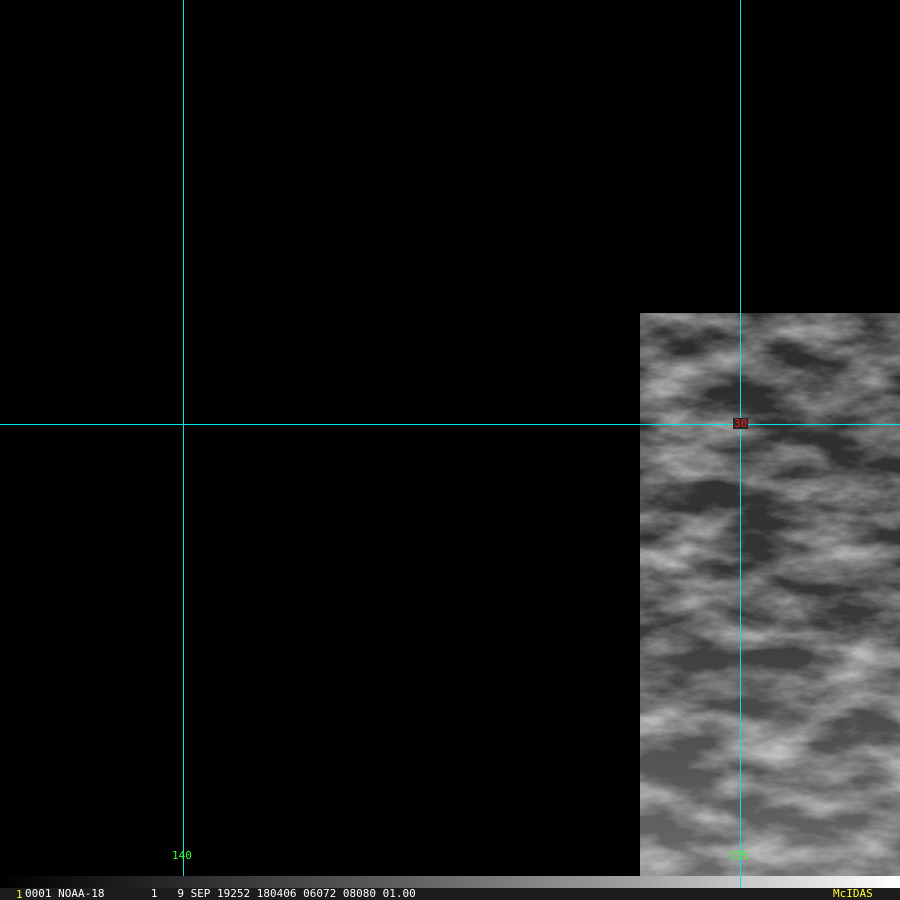 Image resolution: width=900 pixels, height=900 pixels. Describe the element at coordinates (739, 855) in the screenshot. I see `longitude-label-135: 135` at that location.